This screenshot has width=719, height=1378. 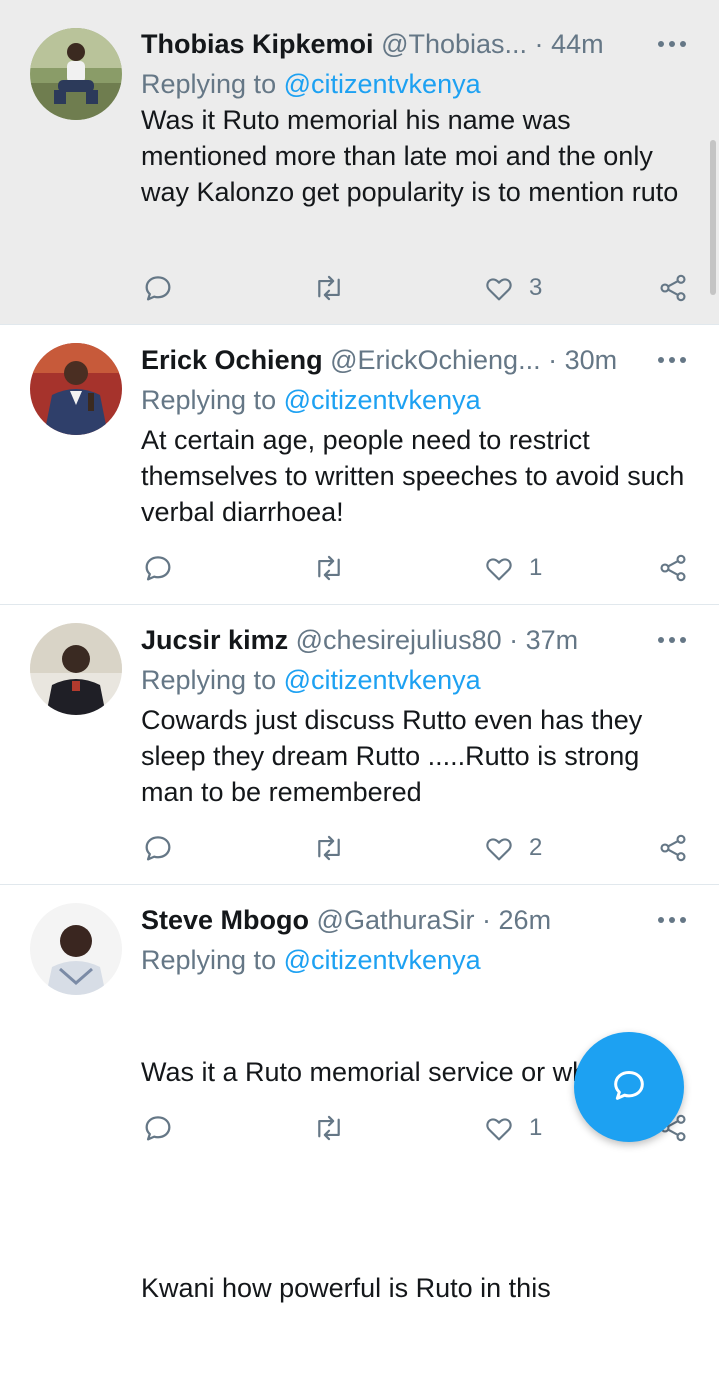 What do you see at coordinates (421, 288) in the screenshot?
I see `tweet-actions: 3` at bounding box center [421, 288].